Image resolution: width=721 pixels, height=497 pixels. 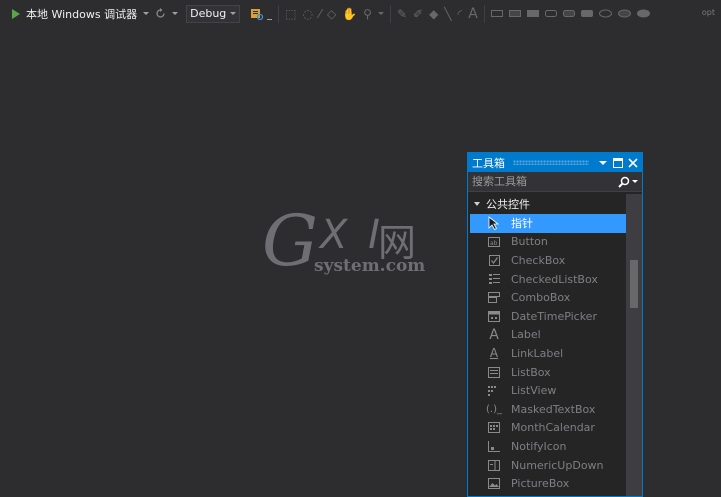 I want to click on item-label: NumericUpDown, so click(x=557, y=465).